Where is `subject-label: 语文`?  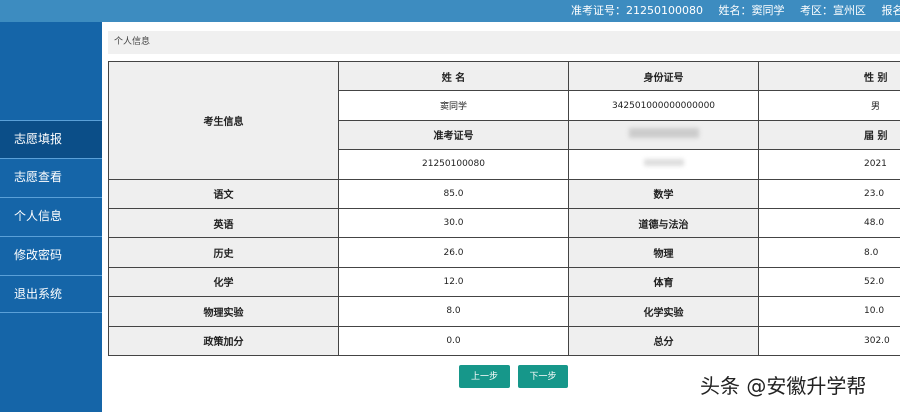
subject-label: 语文 is located at coordinates (223, 193).